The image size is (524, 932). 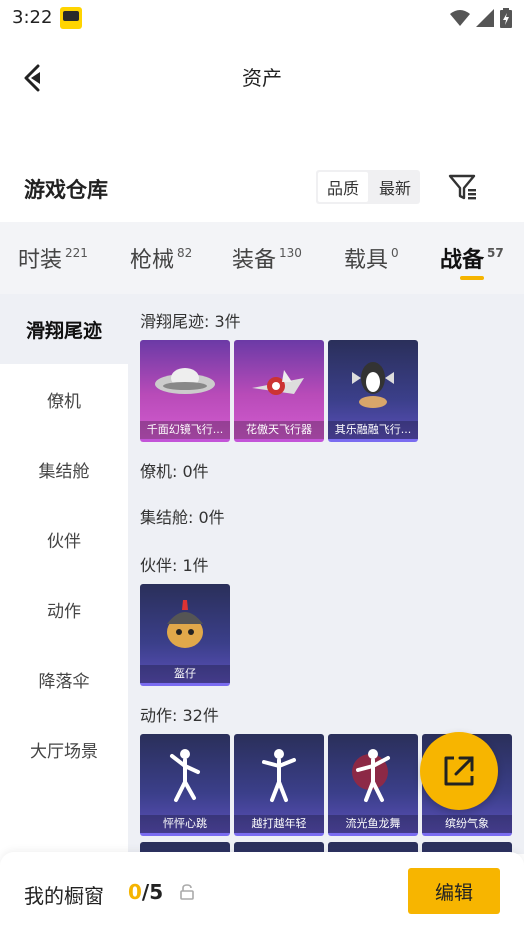 I want to click on status-time: 3:22, so click(x=32, y=17).